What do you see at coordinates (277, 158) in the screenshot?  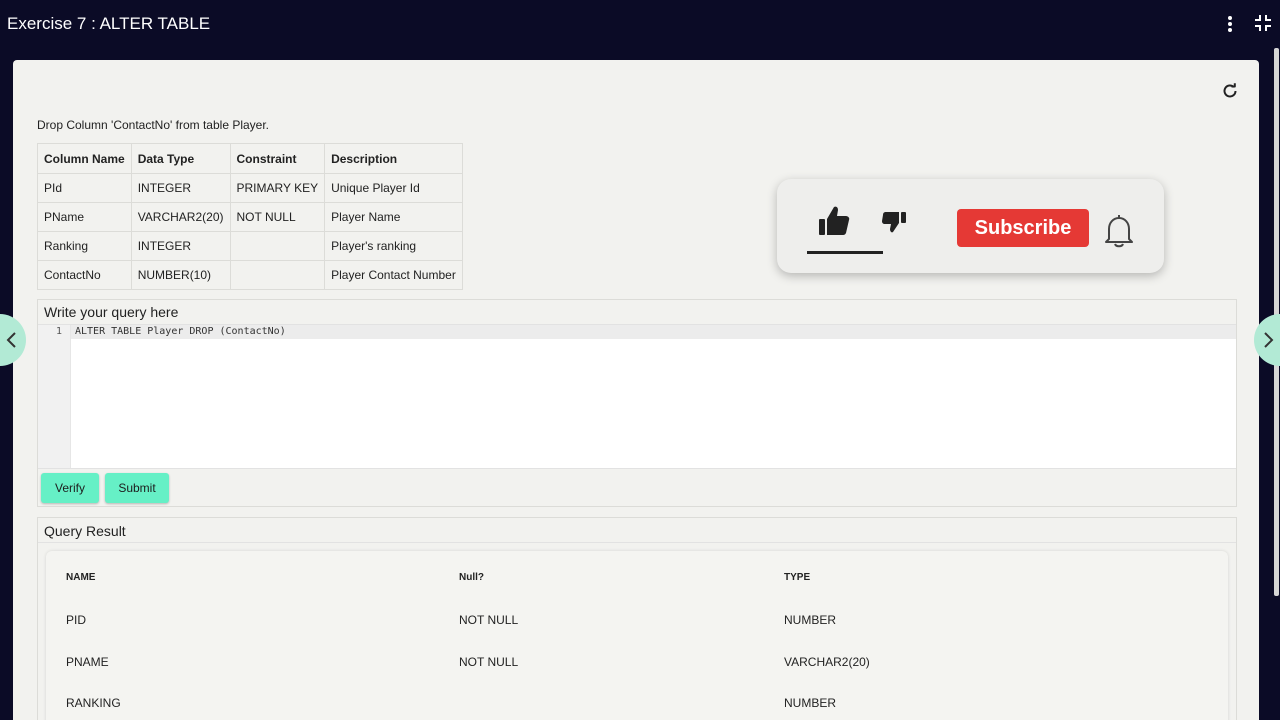 I see `column-header: Constraint` at bounding box center [277, 158].